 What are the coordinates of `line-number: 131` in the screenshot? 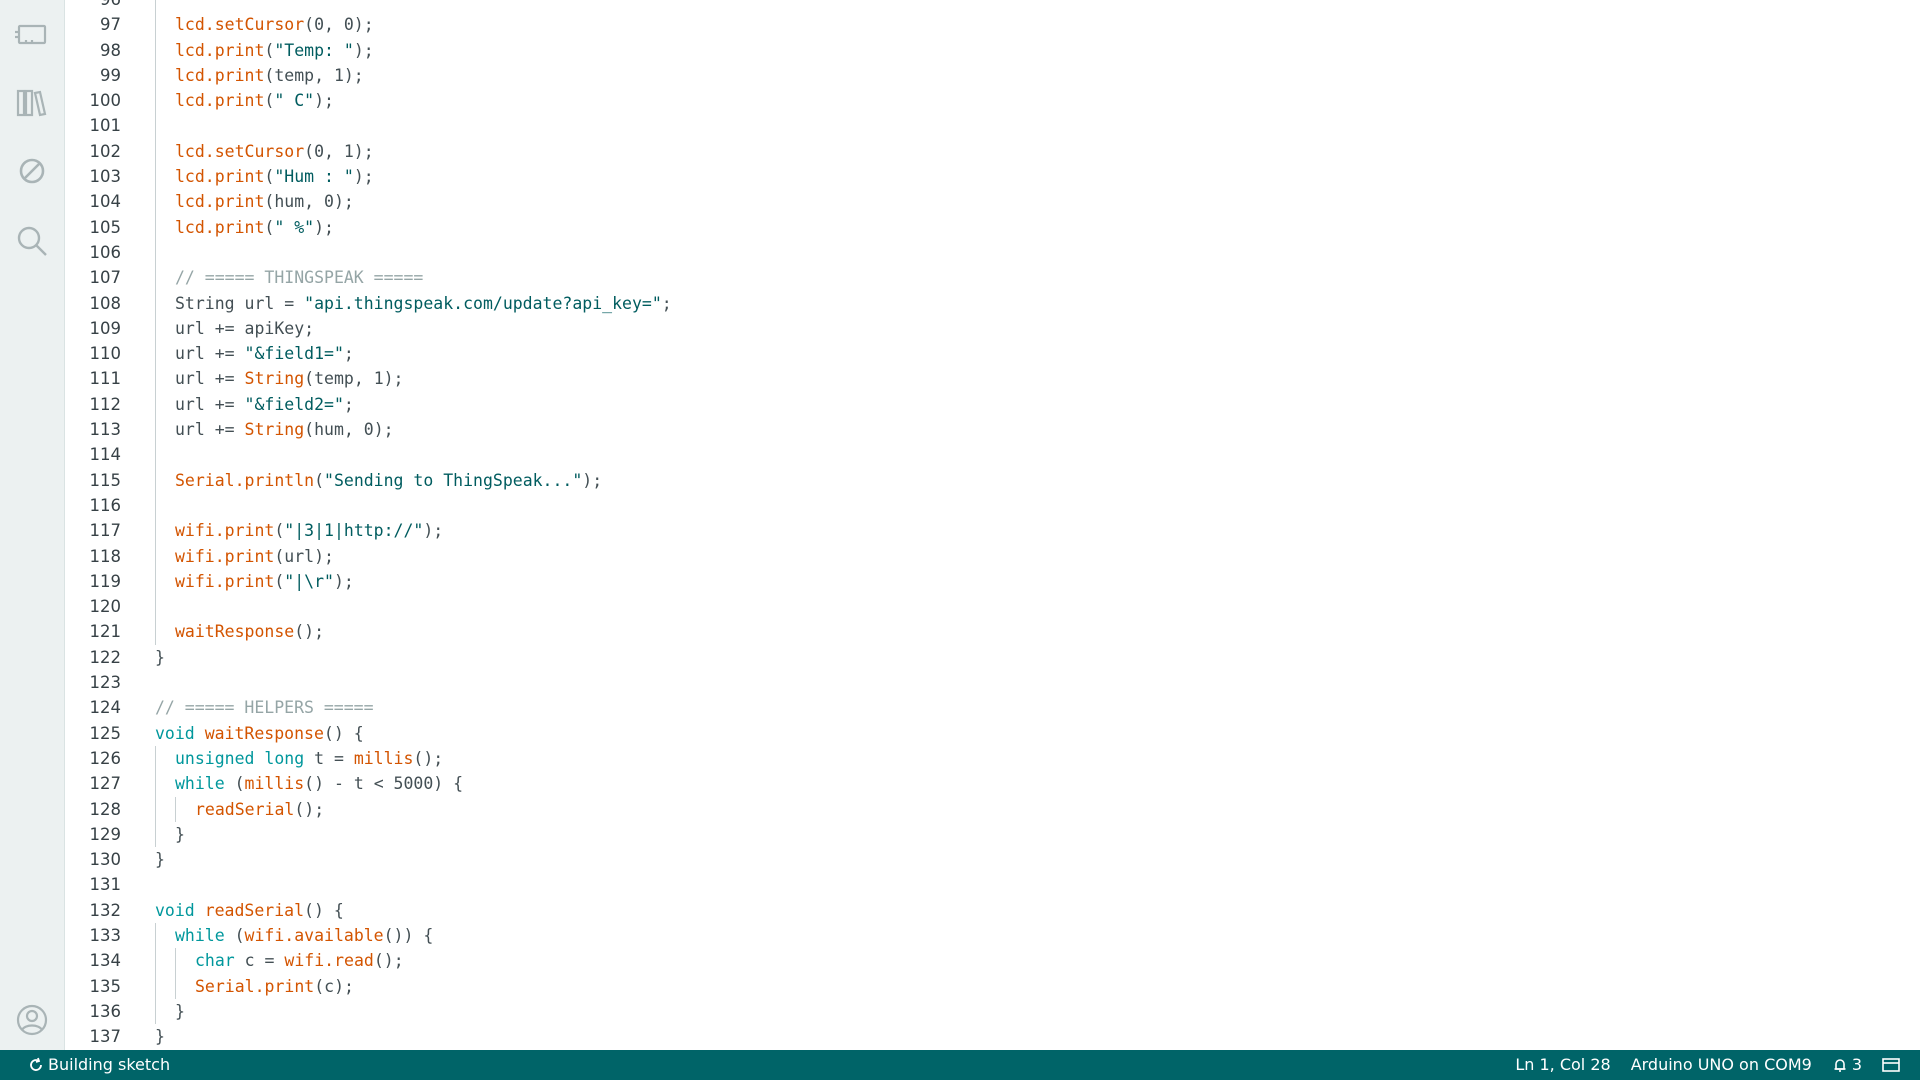 It's located at (105, 885).